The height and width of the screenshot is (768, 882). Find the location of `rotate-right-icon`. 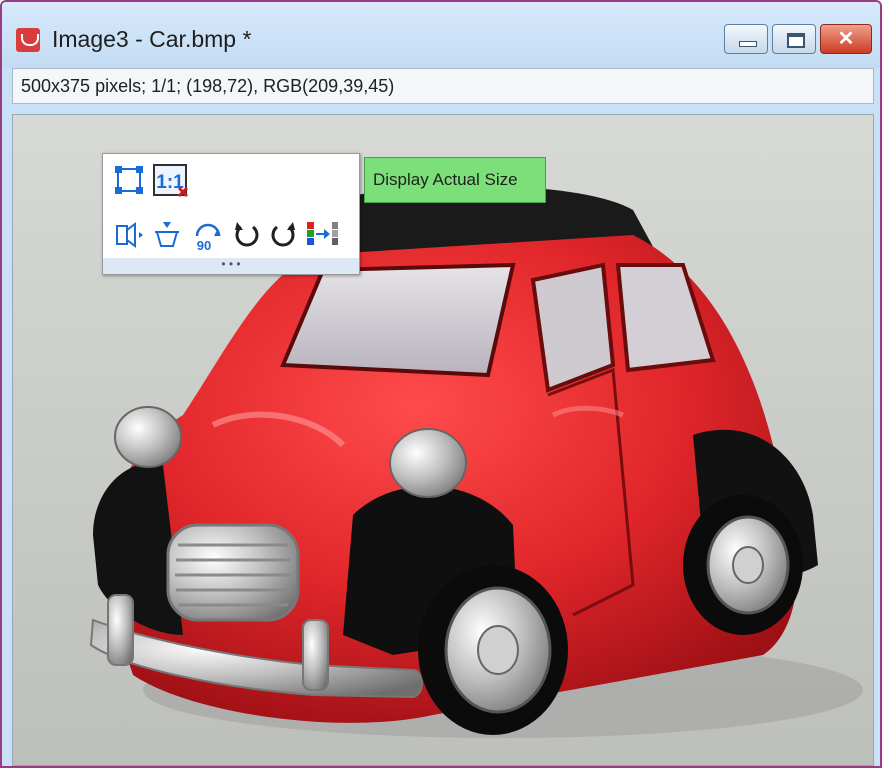

rotate-right-icon is located at coordinates (283, 234).